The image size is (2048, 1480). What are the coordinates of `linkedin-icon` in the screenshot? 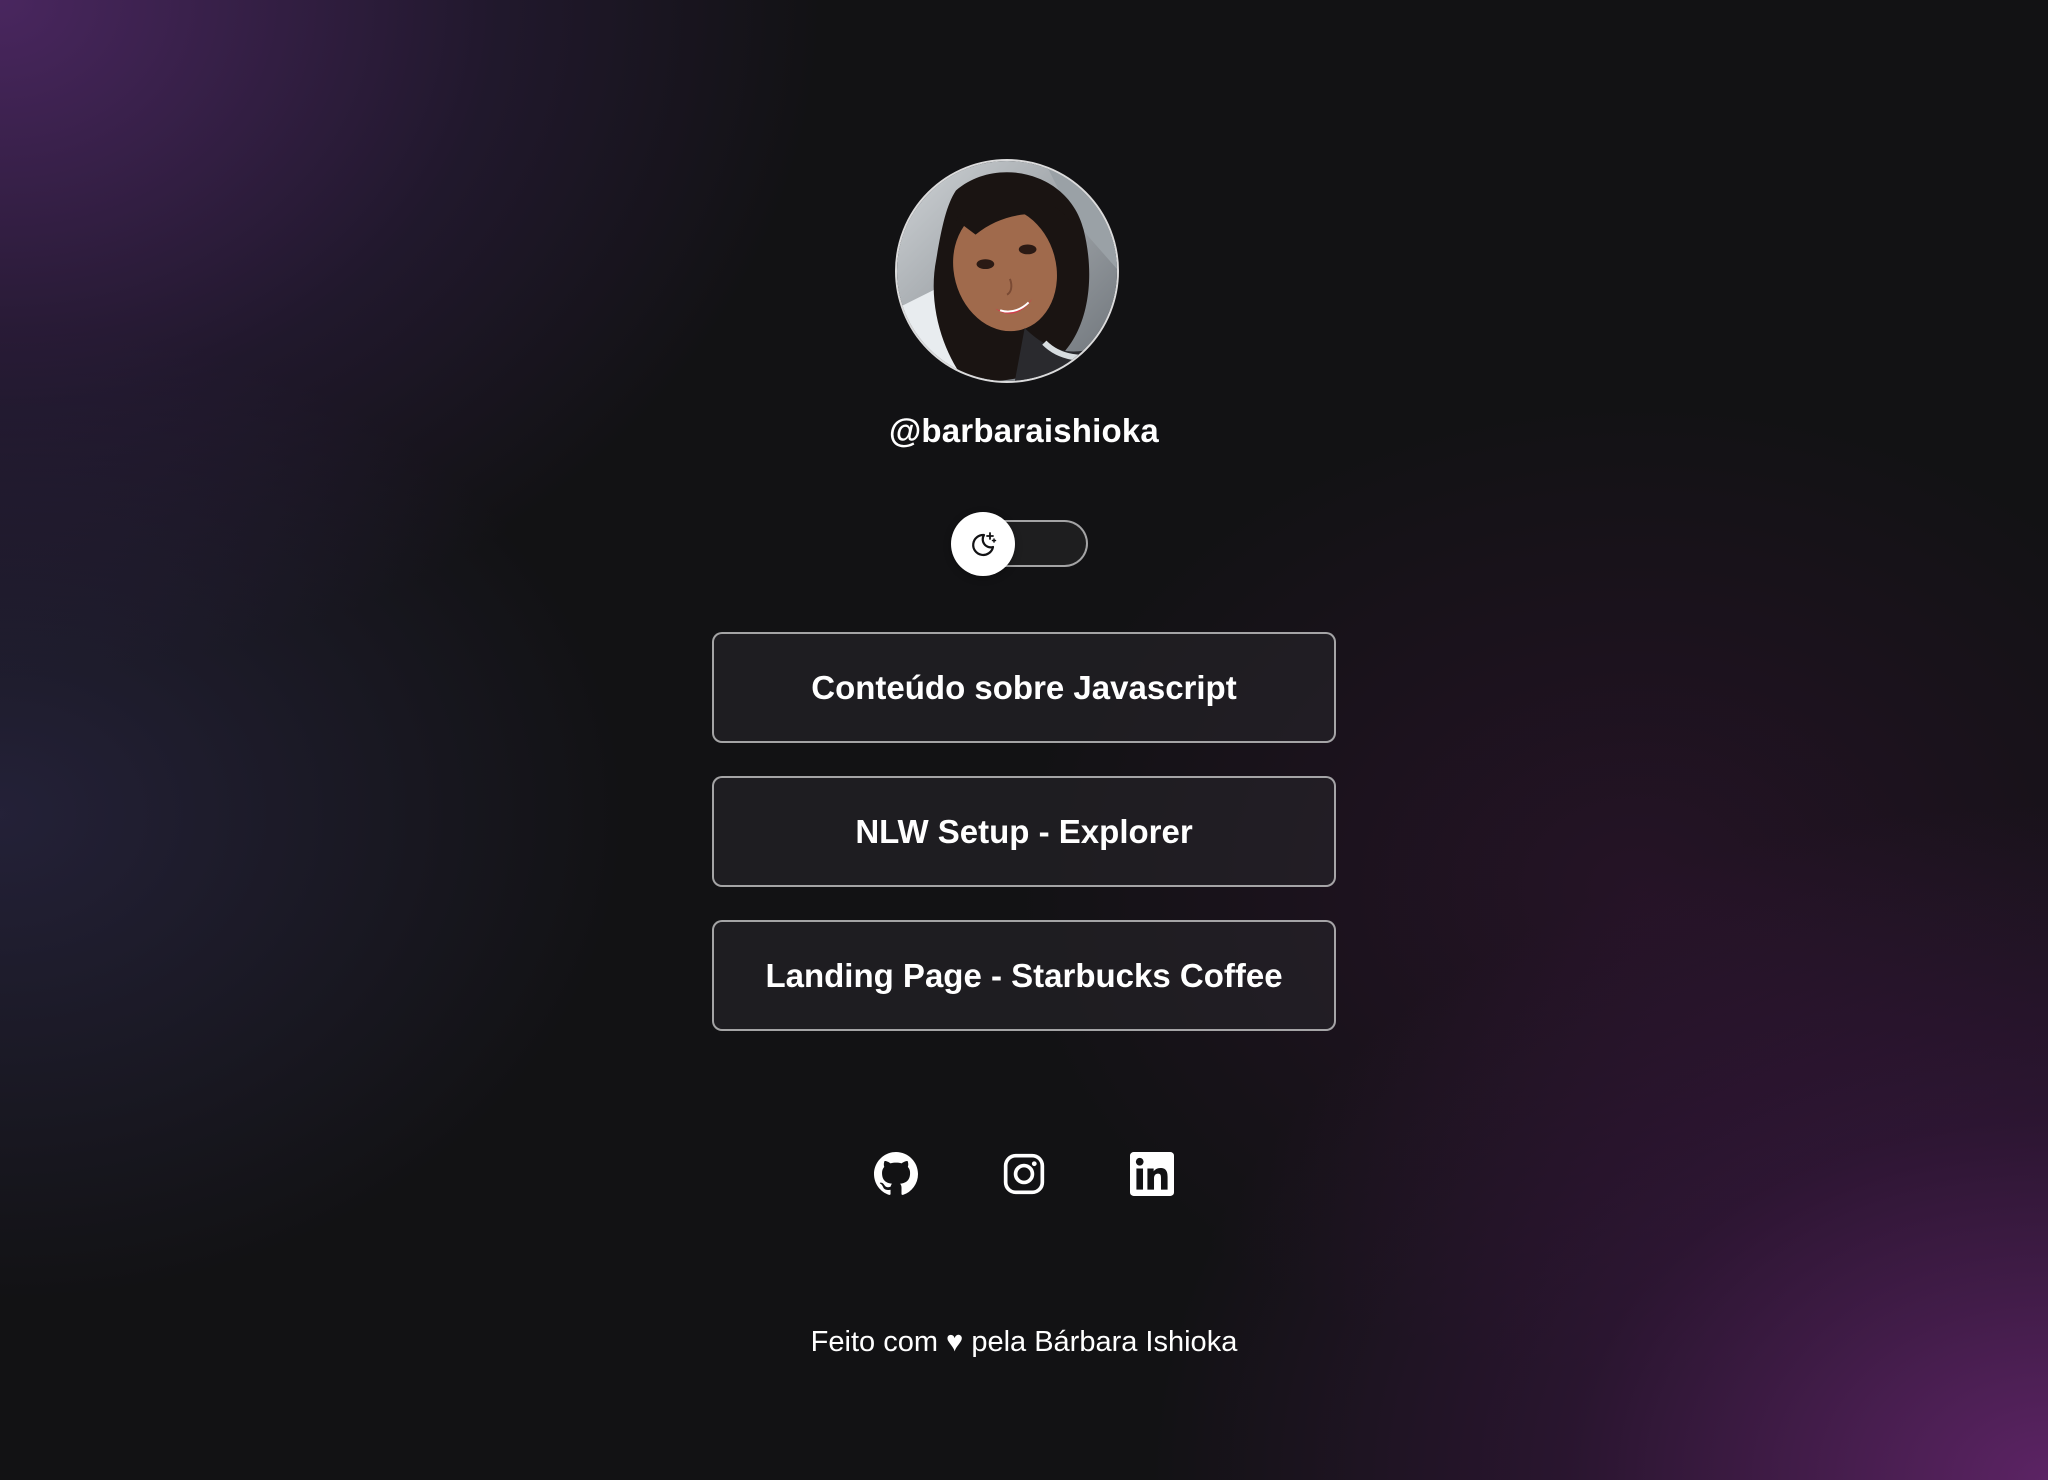 It's located at (1152, 1174).